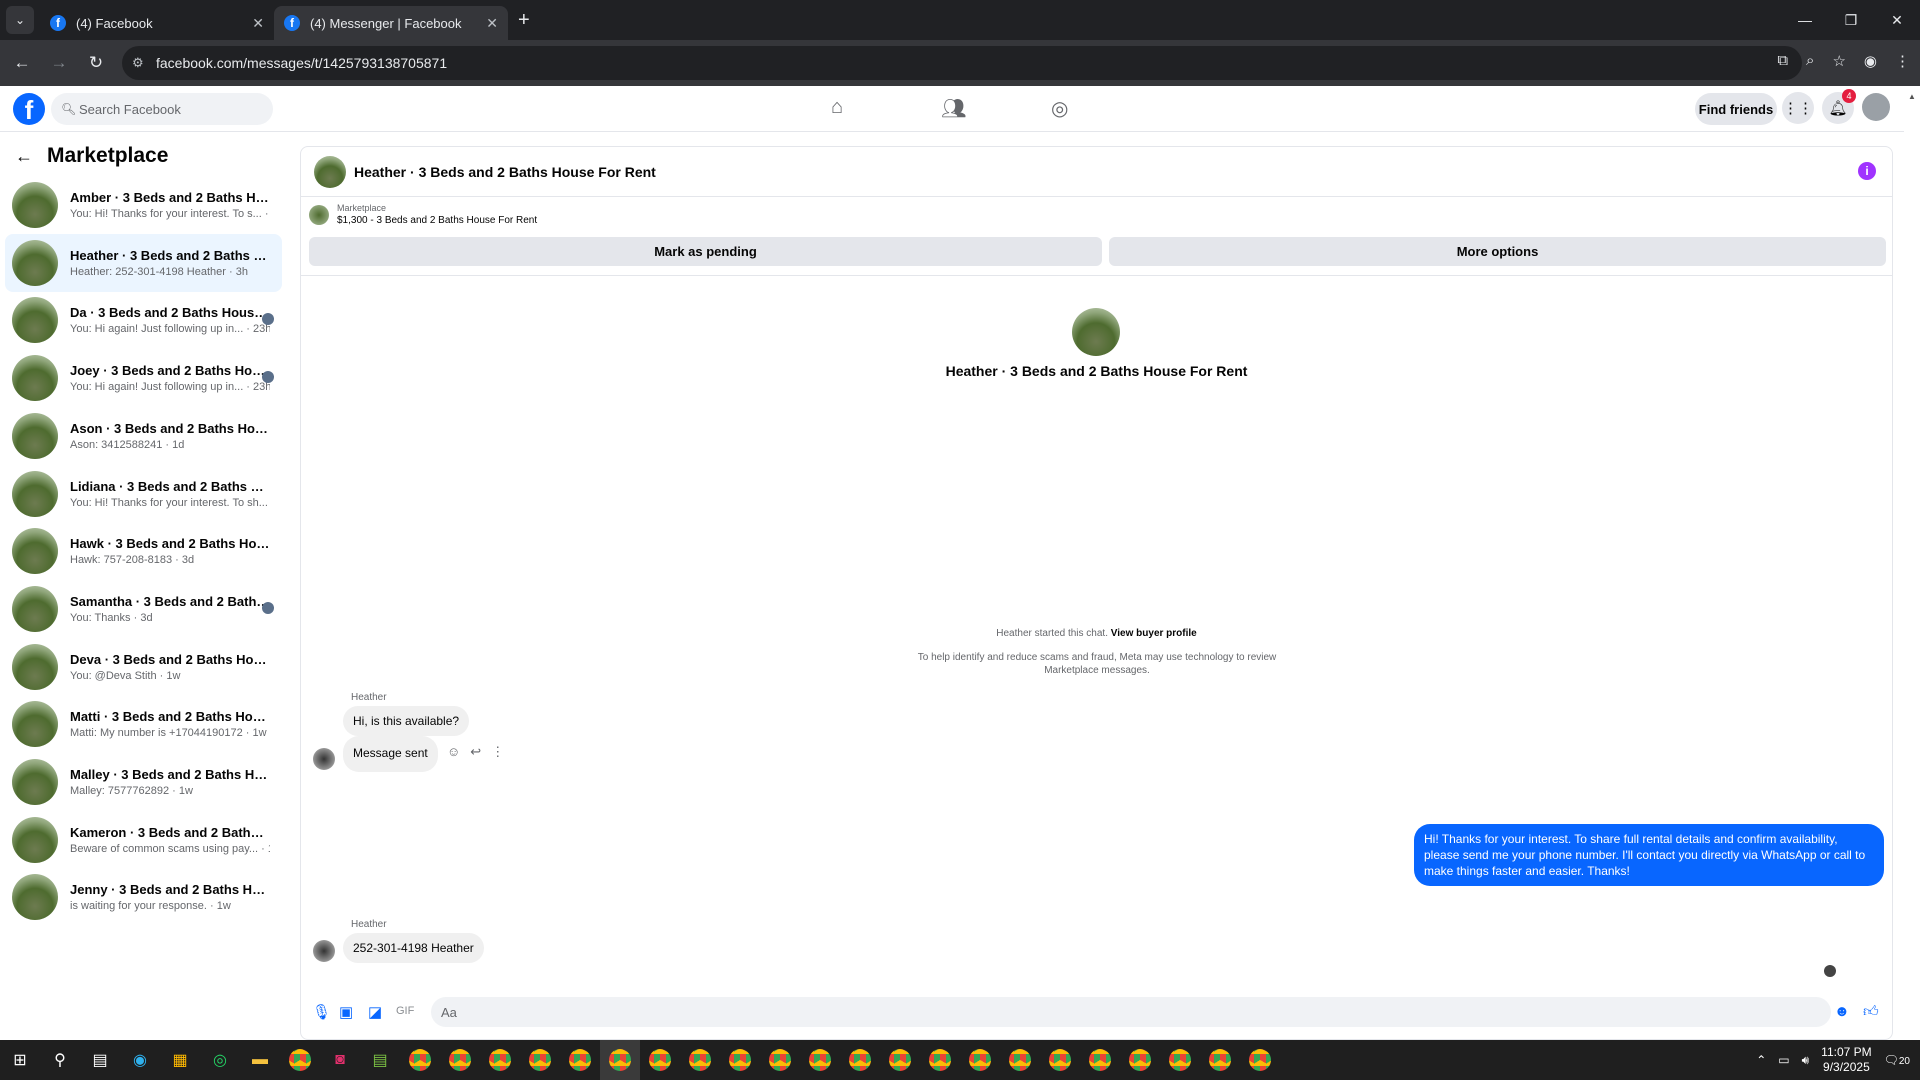  What do you see at coordinates (60, 1060) in the screenshot?
I see `search-icon: ⚲` at bounding box center [60, 1060].